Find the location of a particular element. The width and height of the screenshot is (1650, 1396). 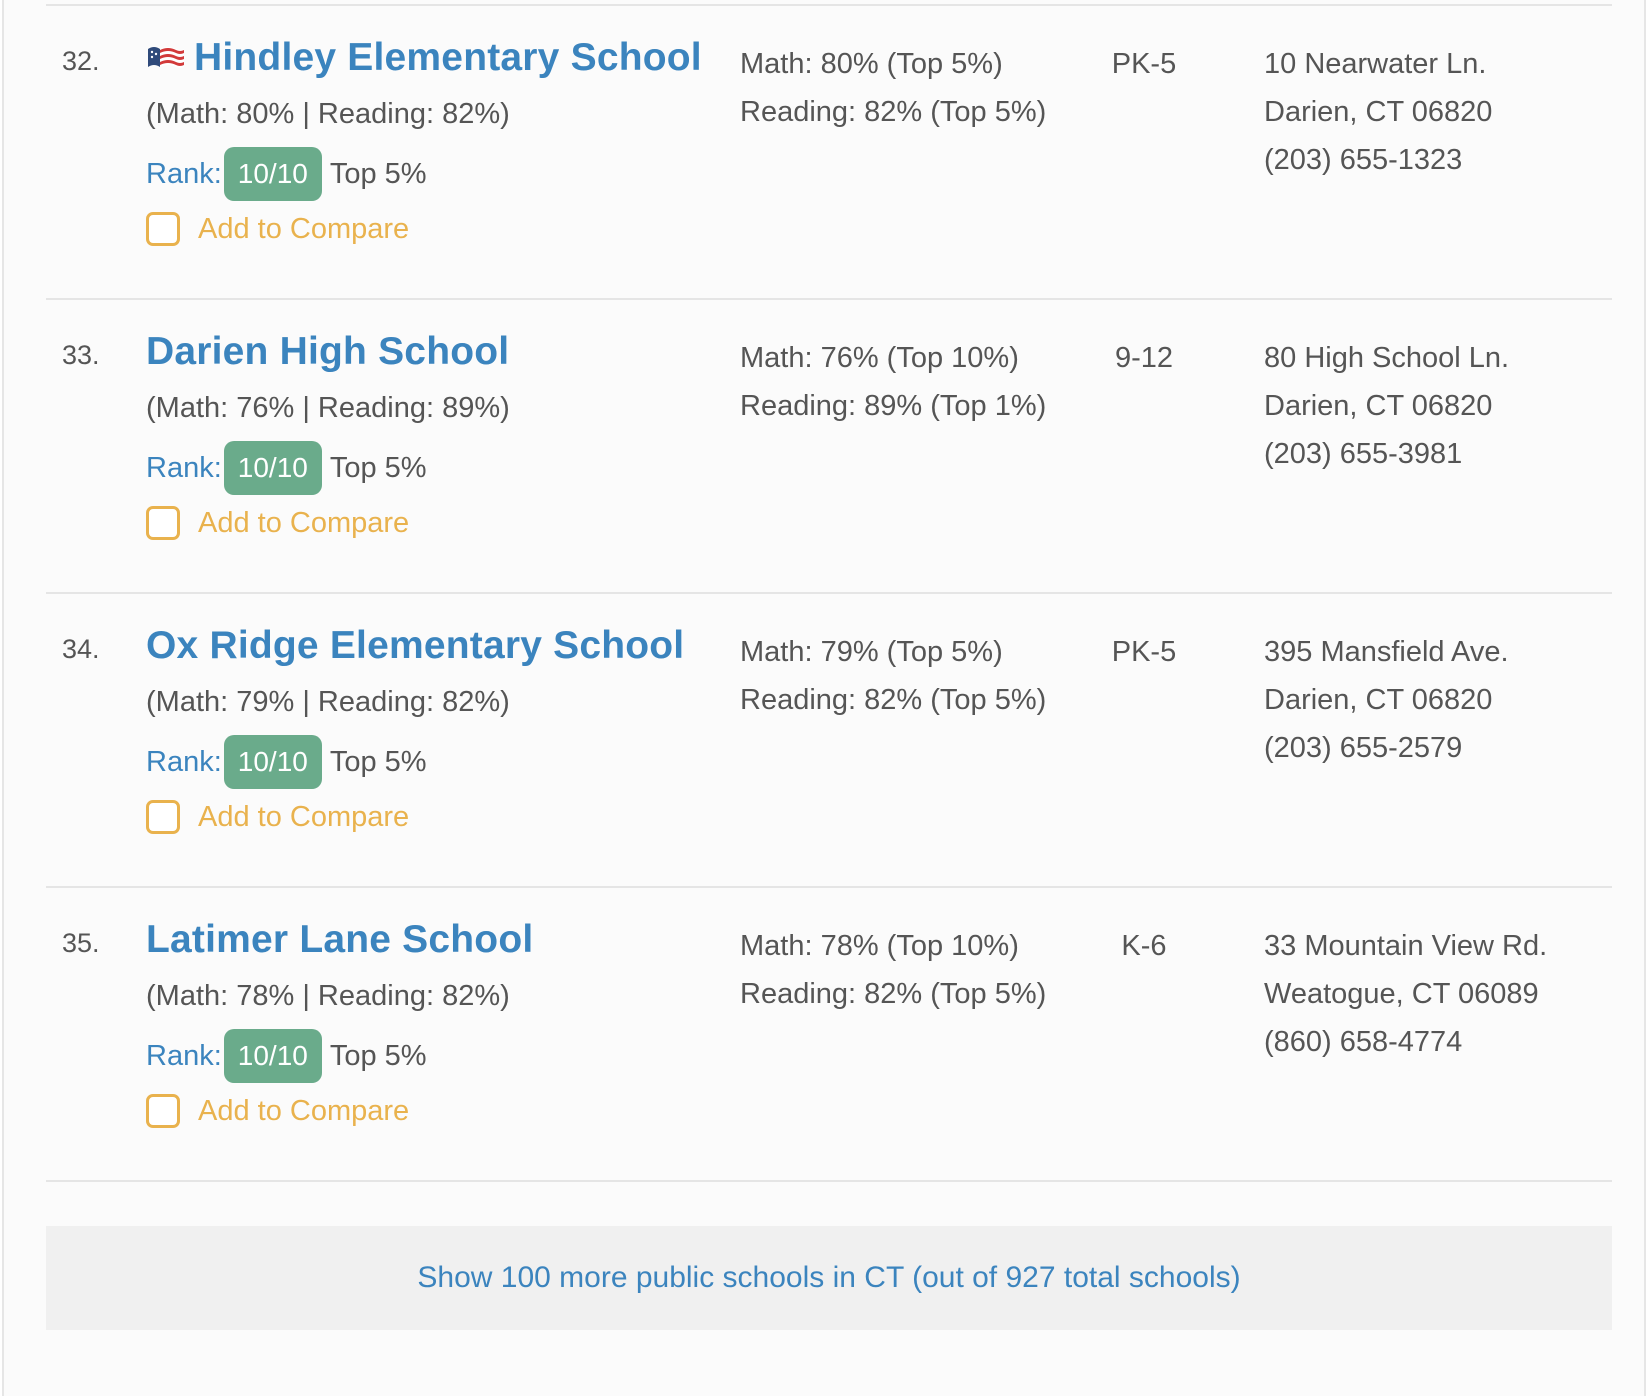

school-name-link: Darien High School is located at coordinates (327, 352).